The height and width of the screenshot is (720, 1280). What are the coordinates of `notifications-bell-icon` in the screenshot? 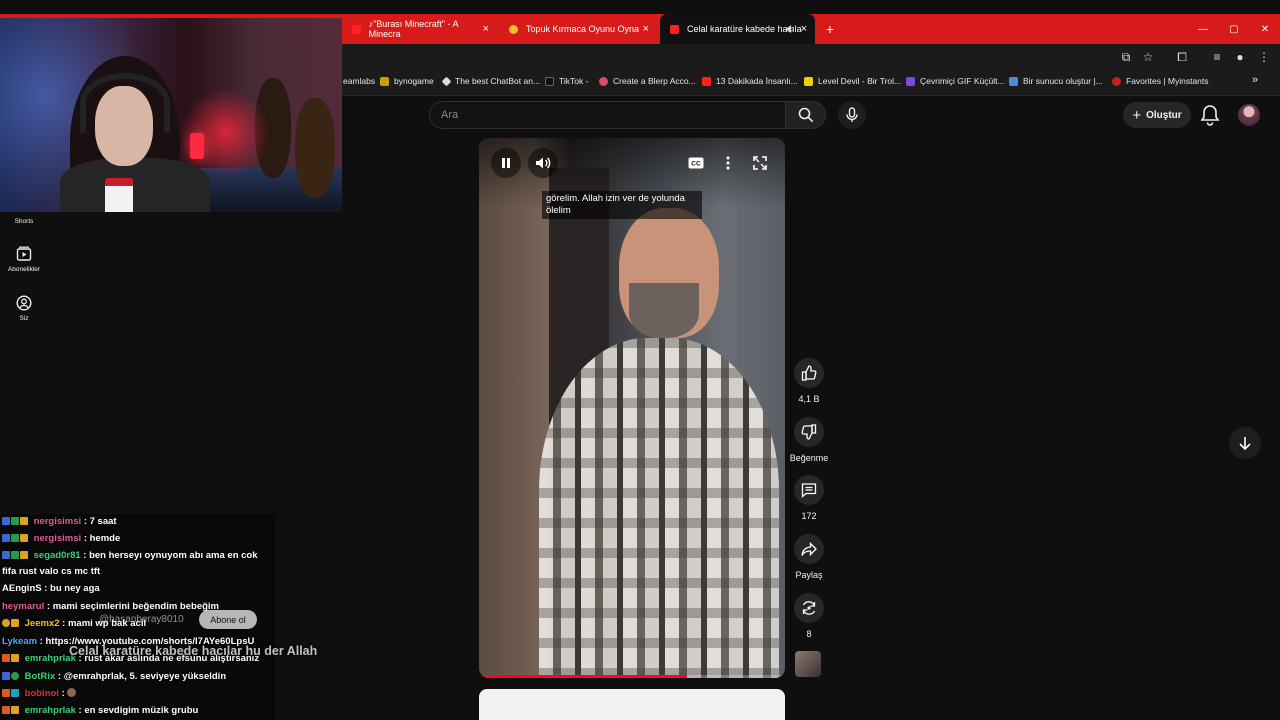 It's located at (1210, 115).